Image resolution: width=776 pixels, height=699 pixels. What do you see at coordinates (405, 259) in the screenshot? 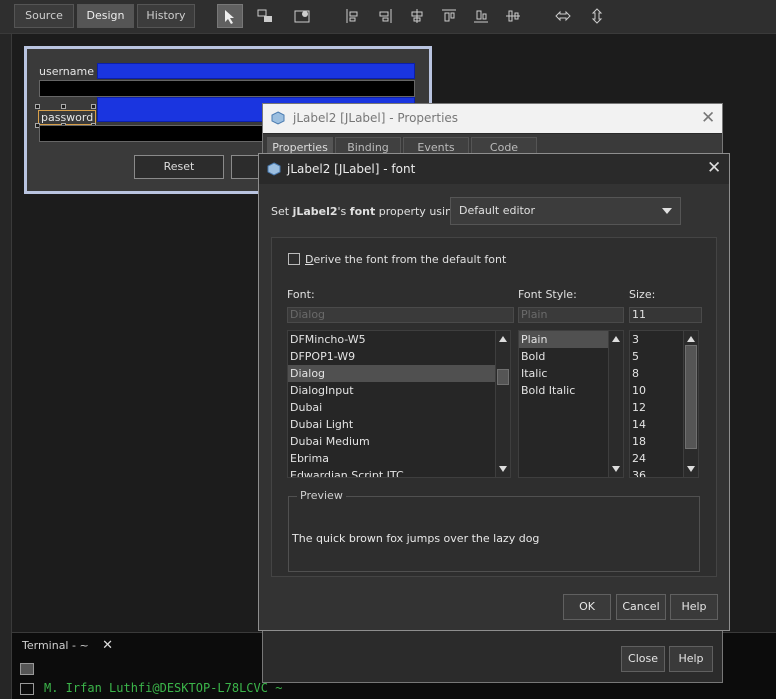
I see `derive-font-label: Derive the font from the default font` at bounding box center [405, 259].